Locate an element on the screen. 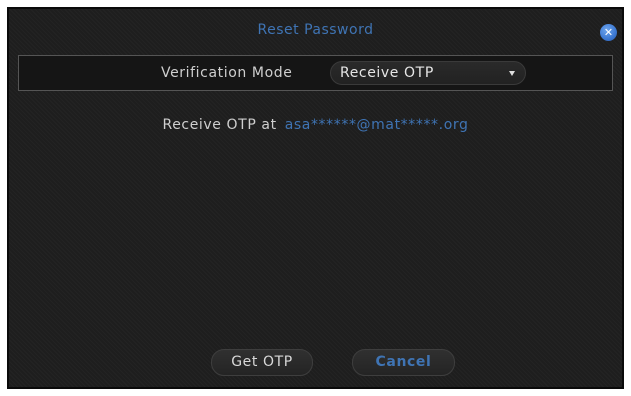 Image resolution: width=631 pixels, height=396 pixels. otp-destination-row: Receive OTP at asa******@mat*****.org is located at coordinates (315, 125).